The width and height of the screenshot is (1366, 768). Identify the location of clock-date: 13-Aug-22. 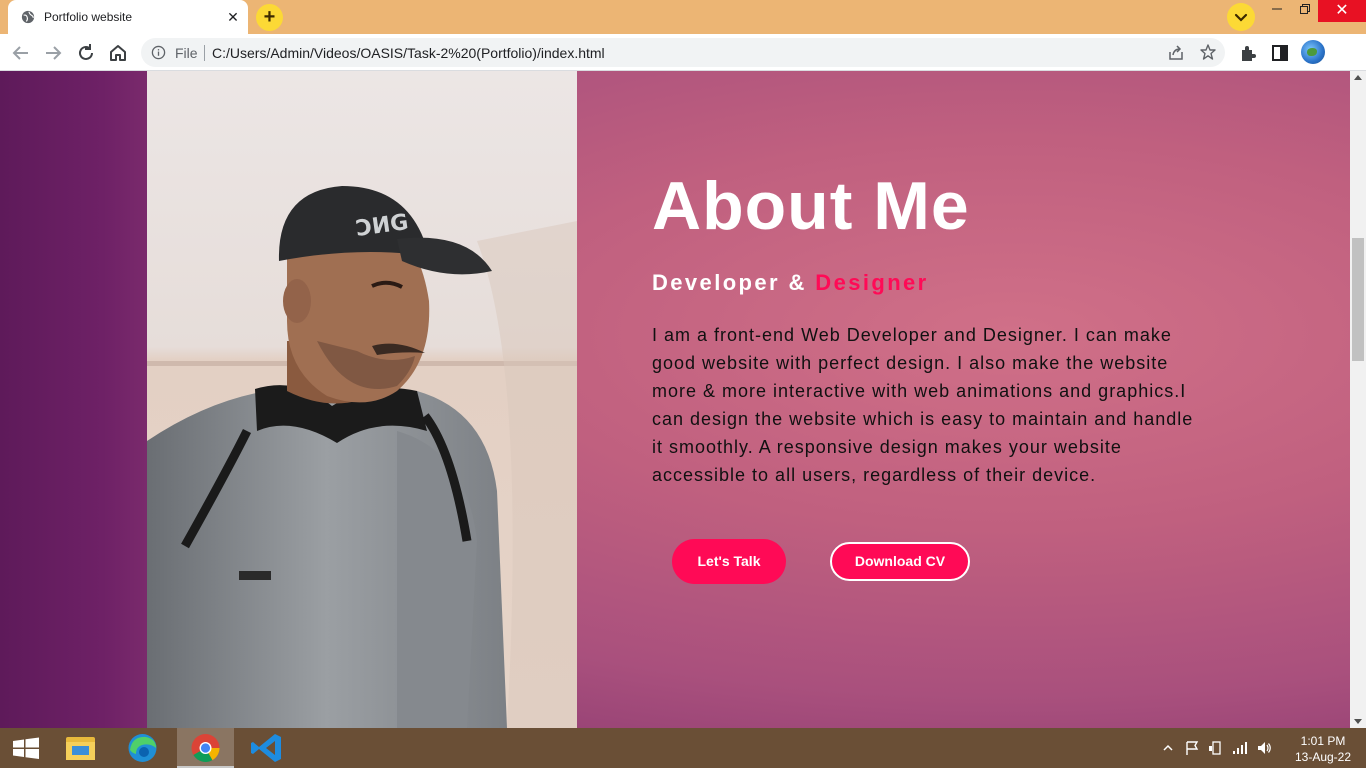
(1323, 757).